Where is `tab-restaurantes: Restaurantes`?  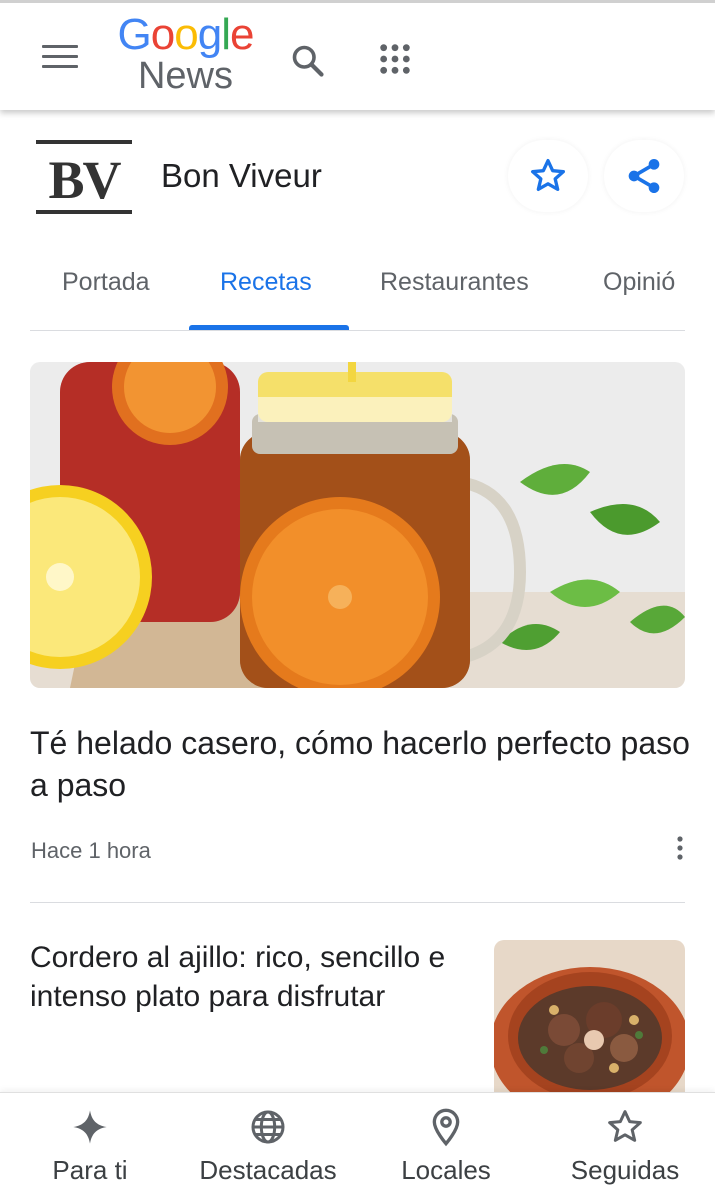
tab-restaurantes: Restaurantes is located at coordinates (454, 282).